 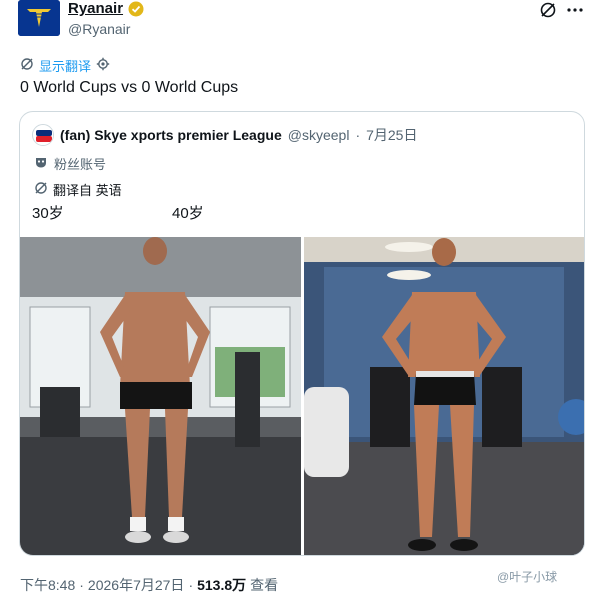 I want to click on fan-account-label: 粉丝账号, so click(x=70, y=163).